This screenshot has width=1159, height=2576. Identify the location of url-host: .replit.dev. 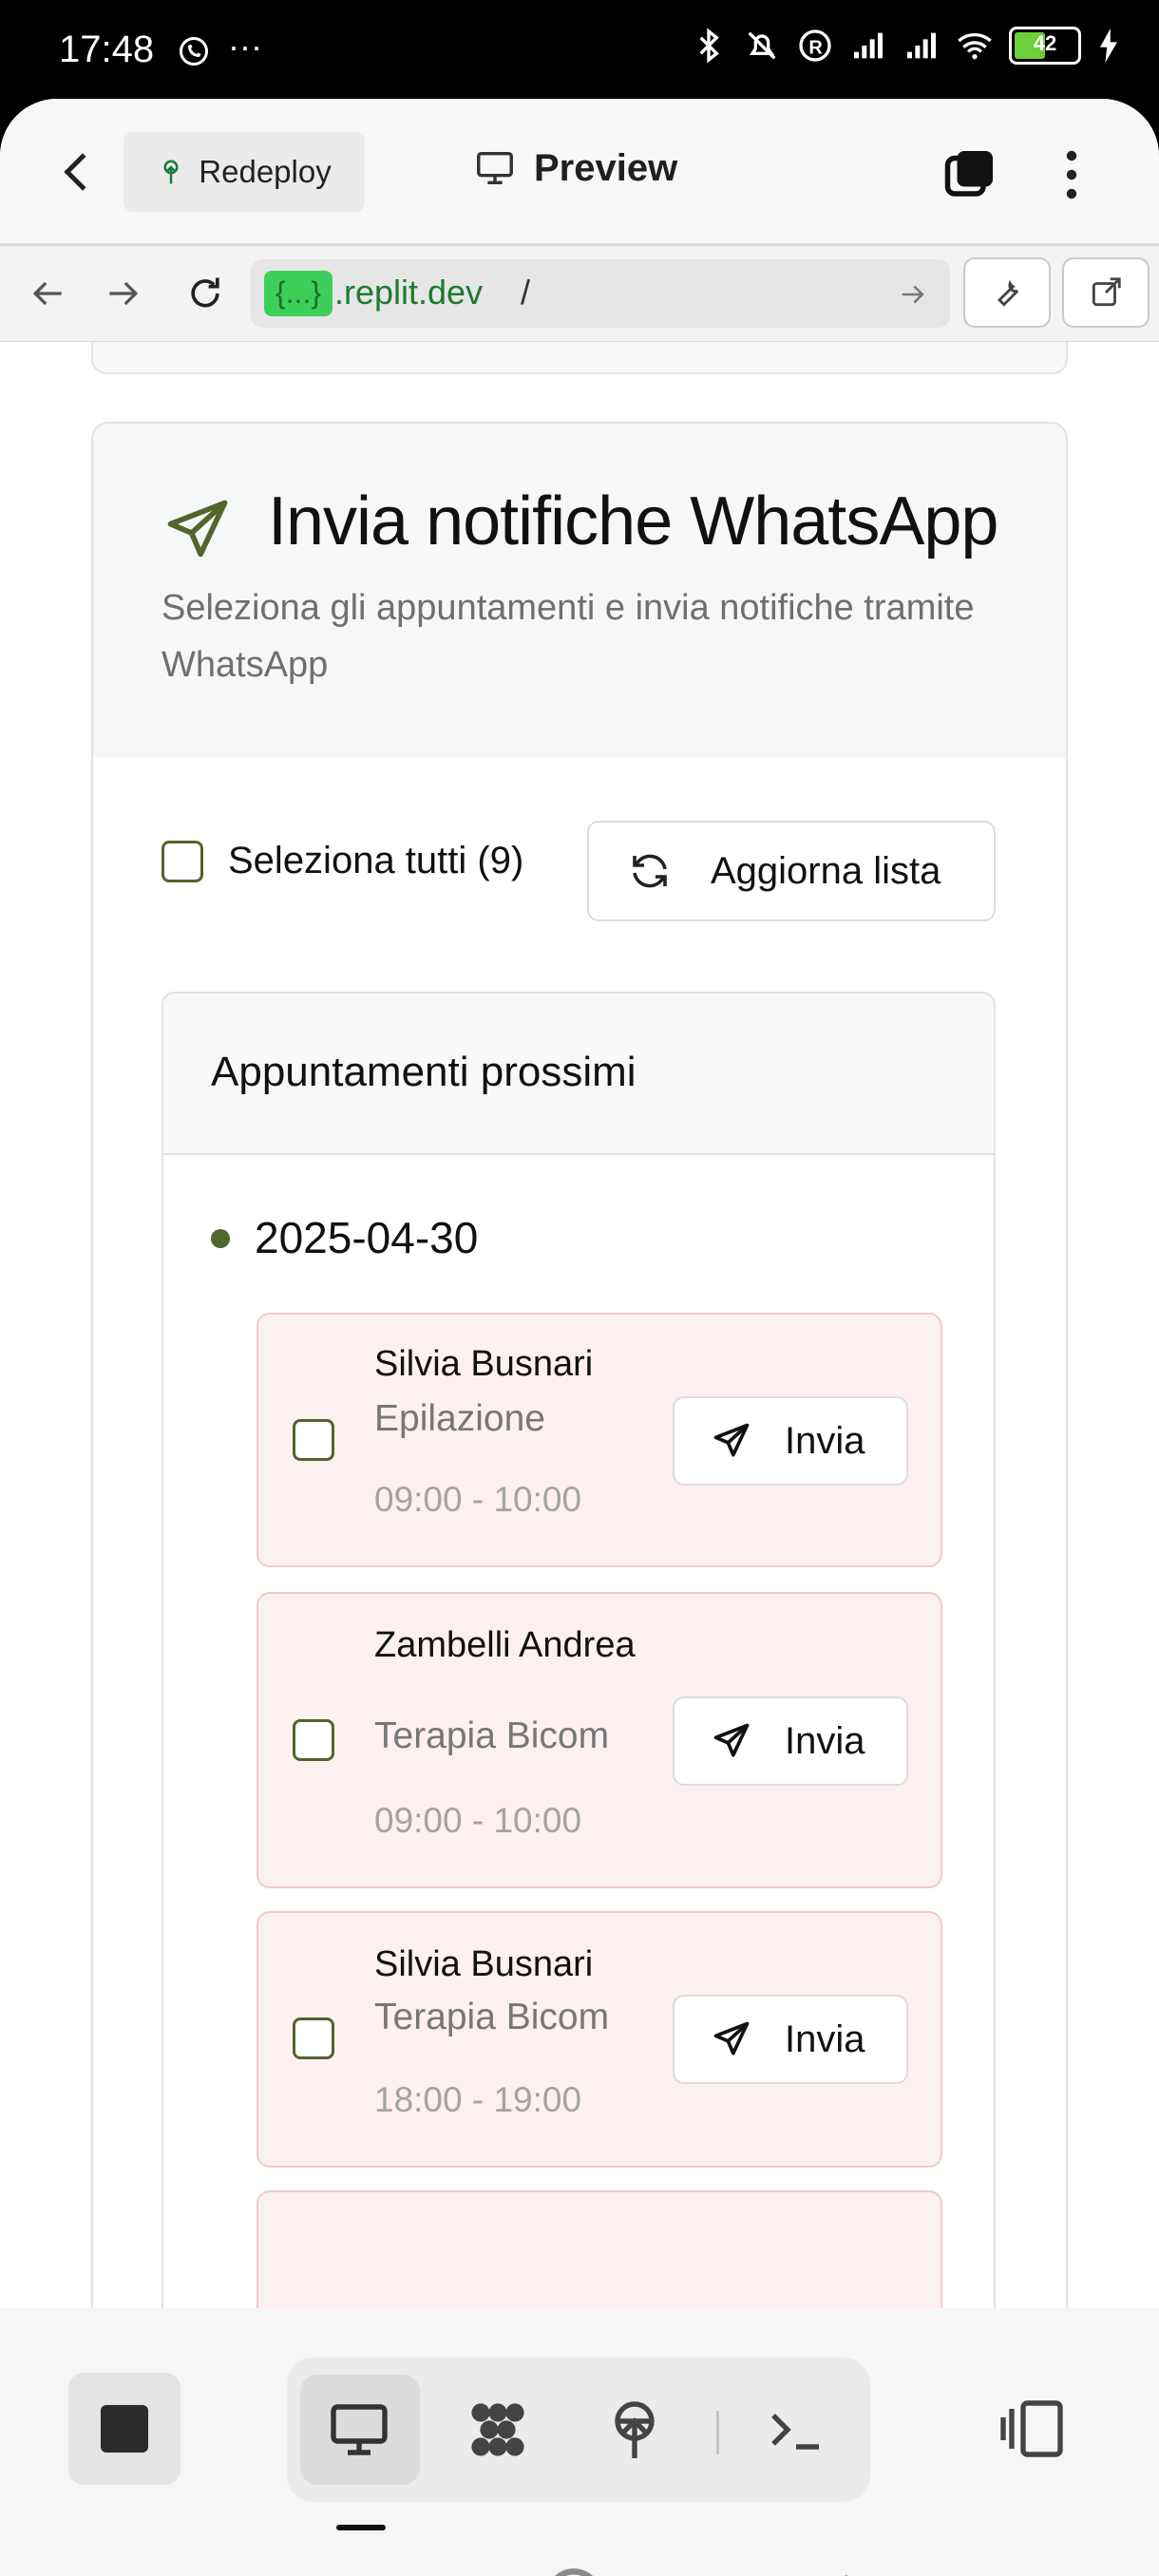
(409, 292).